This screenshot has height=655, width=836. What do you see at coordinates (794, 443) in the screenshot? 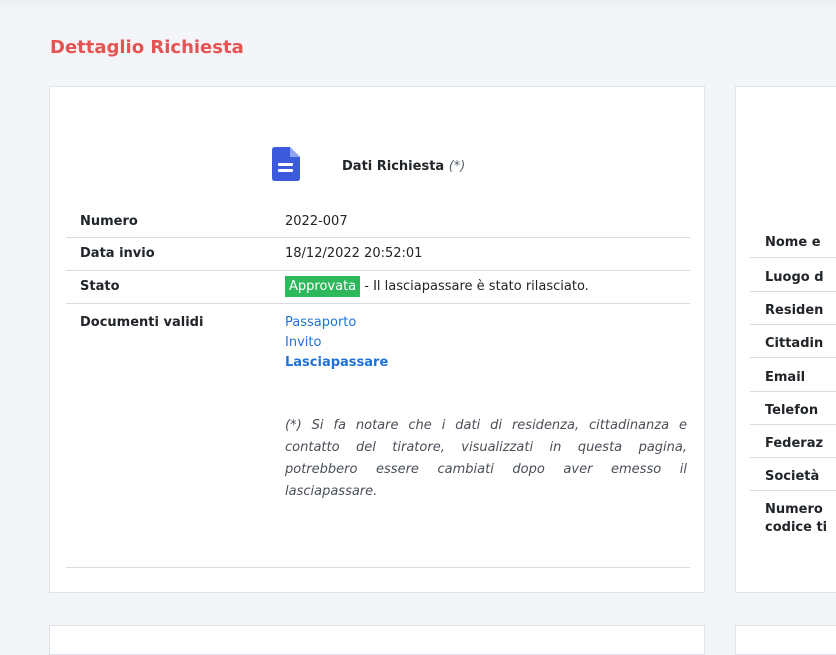
I see `label-federazione: Federaz` at bounding box center [794, 443].